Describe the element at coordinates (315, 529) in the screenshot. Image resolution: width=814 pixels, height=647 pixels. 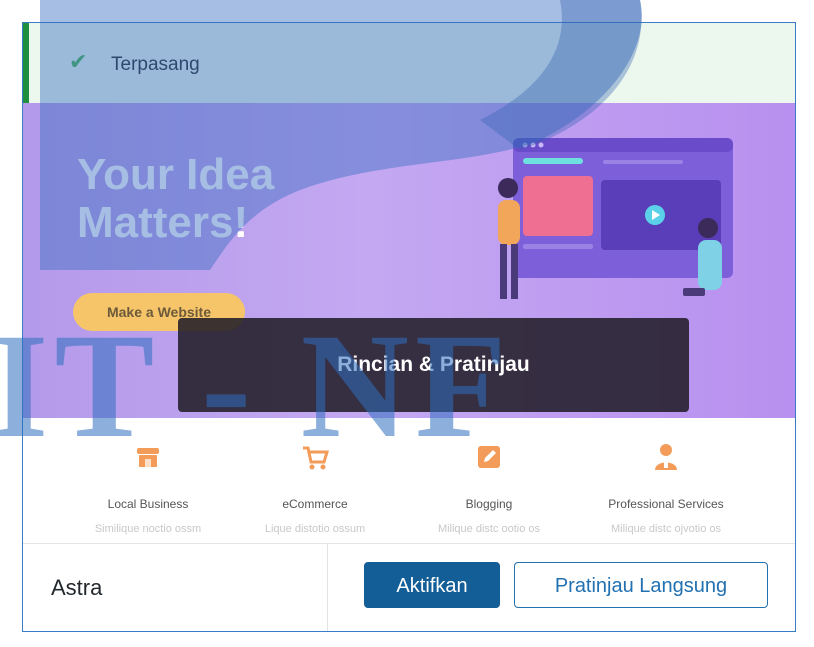
I see `feature-desc: Lique distotio ossum` at that location.